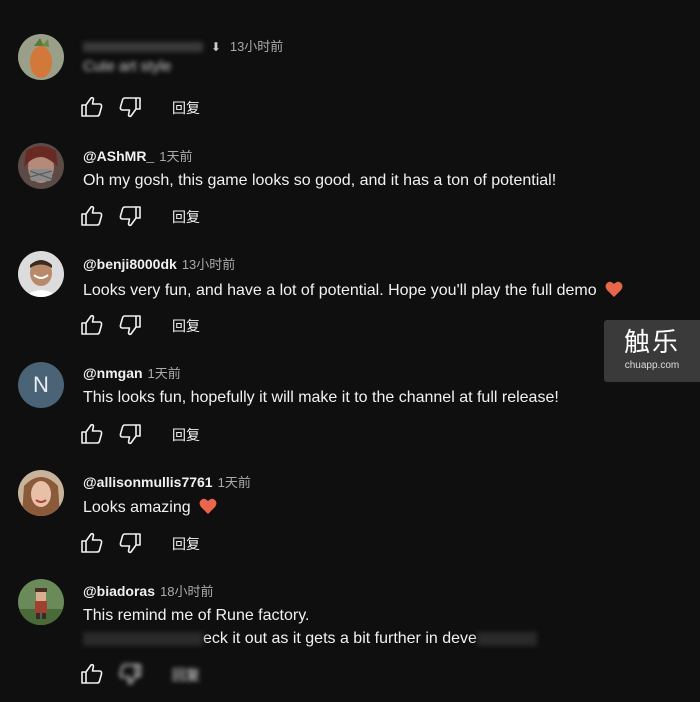  What do you see at coordinates (143, 47) in the screenshot?
I see `comment-author` at bounding box center [143, 47].